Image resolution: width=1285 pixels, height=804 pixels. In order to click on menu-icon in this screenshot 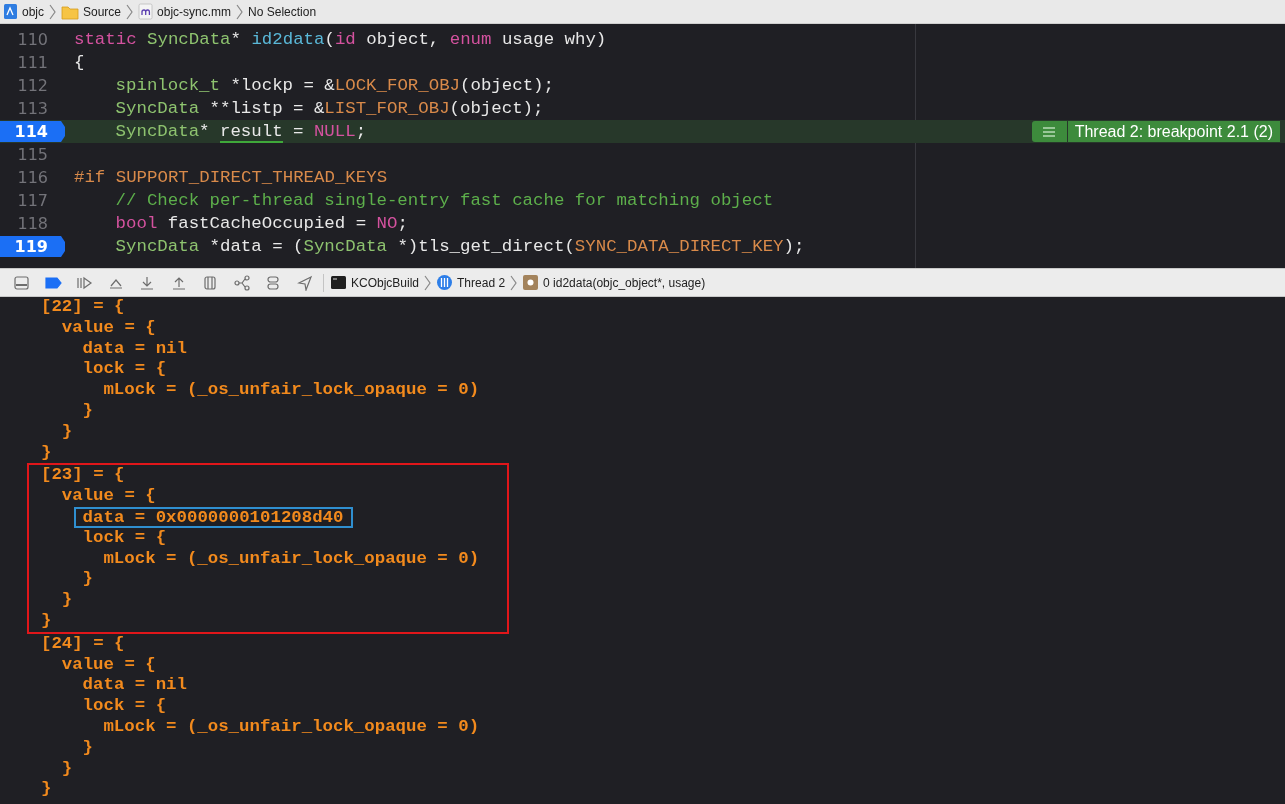, I will do `click(1049, 131)`.